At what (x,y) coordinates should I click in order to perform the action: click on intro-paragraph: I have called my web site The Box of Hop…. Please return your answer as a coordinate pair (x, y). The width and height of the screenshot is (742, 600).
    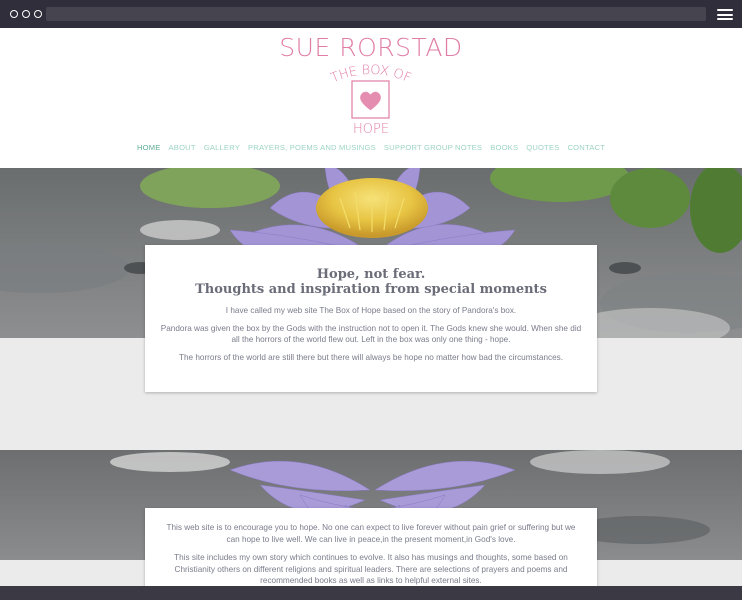
    Looking at the image, I should click on (371, 310).